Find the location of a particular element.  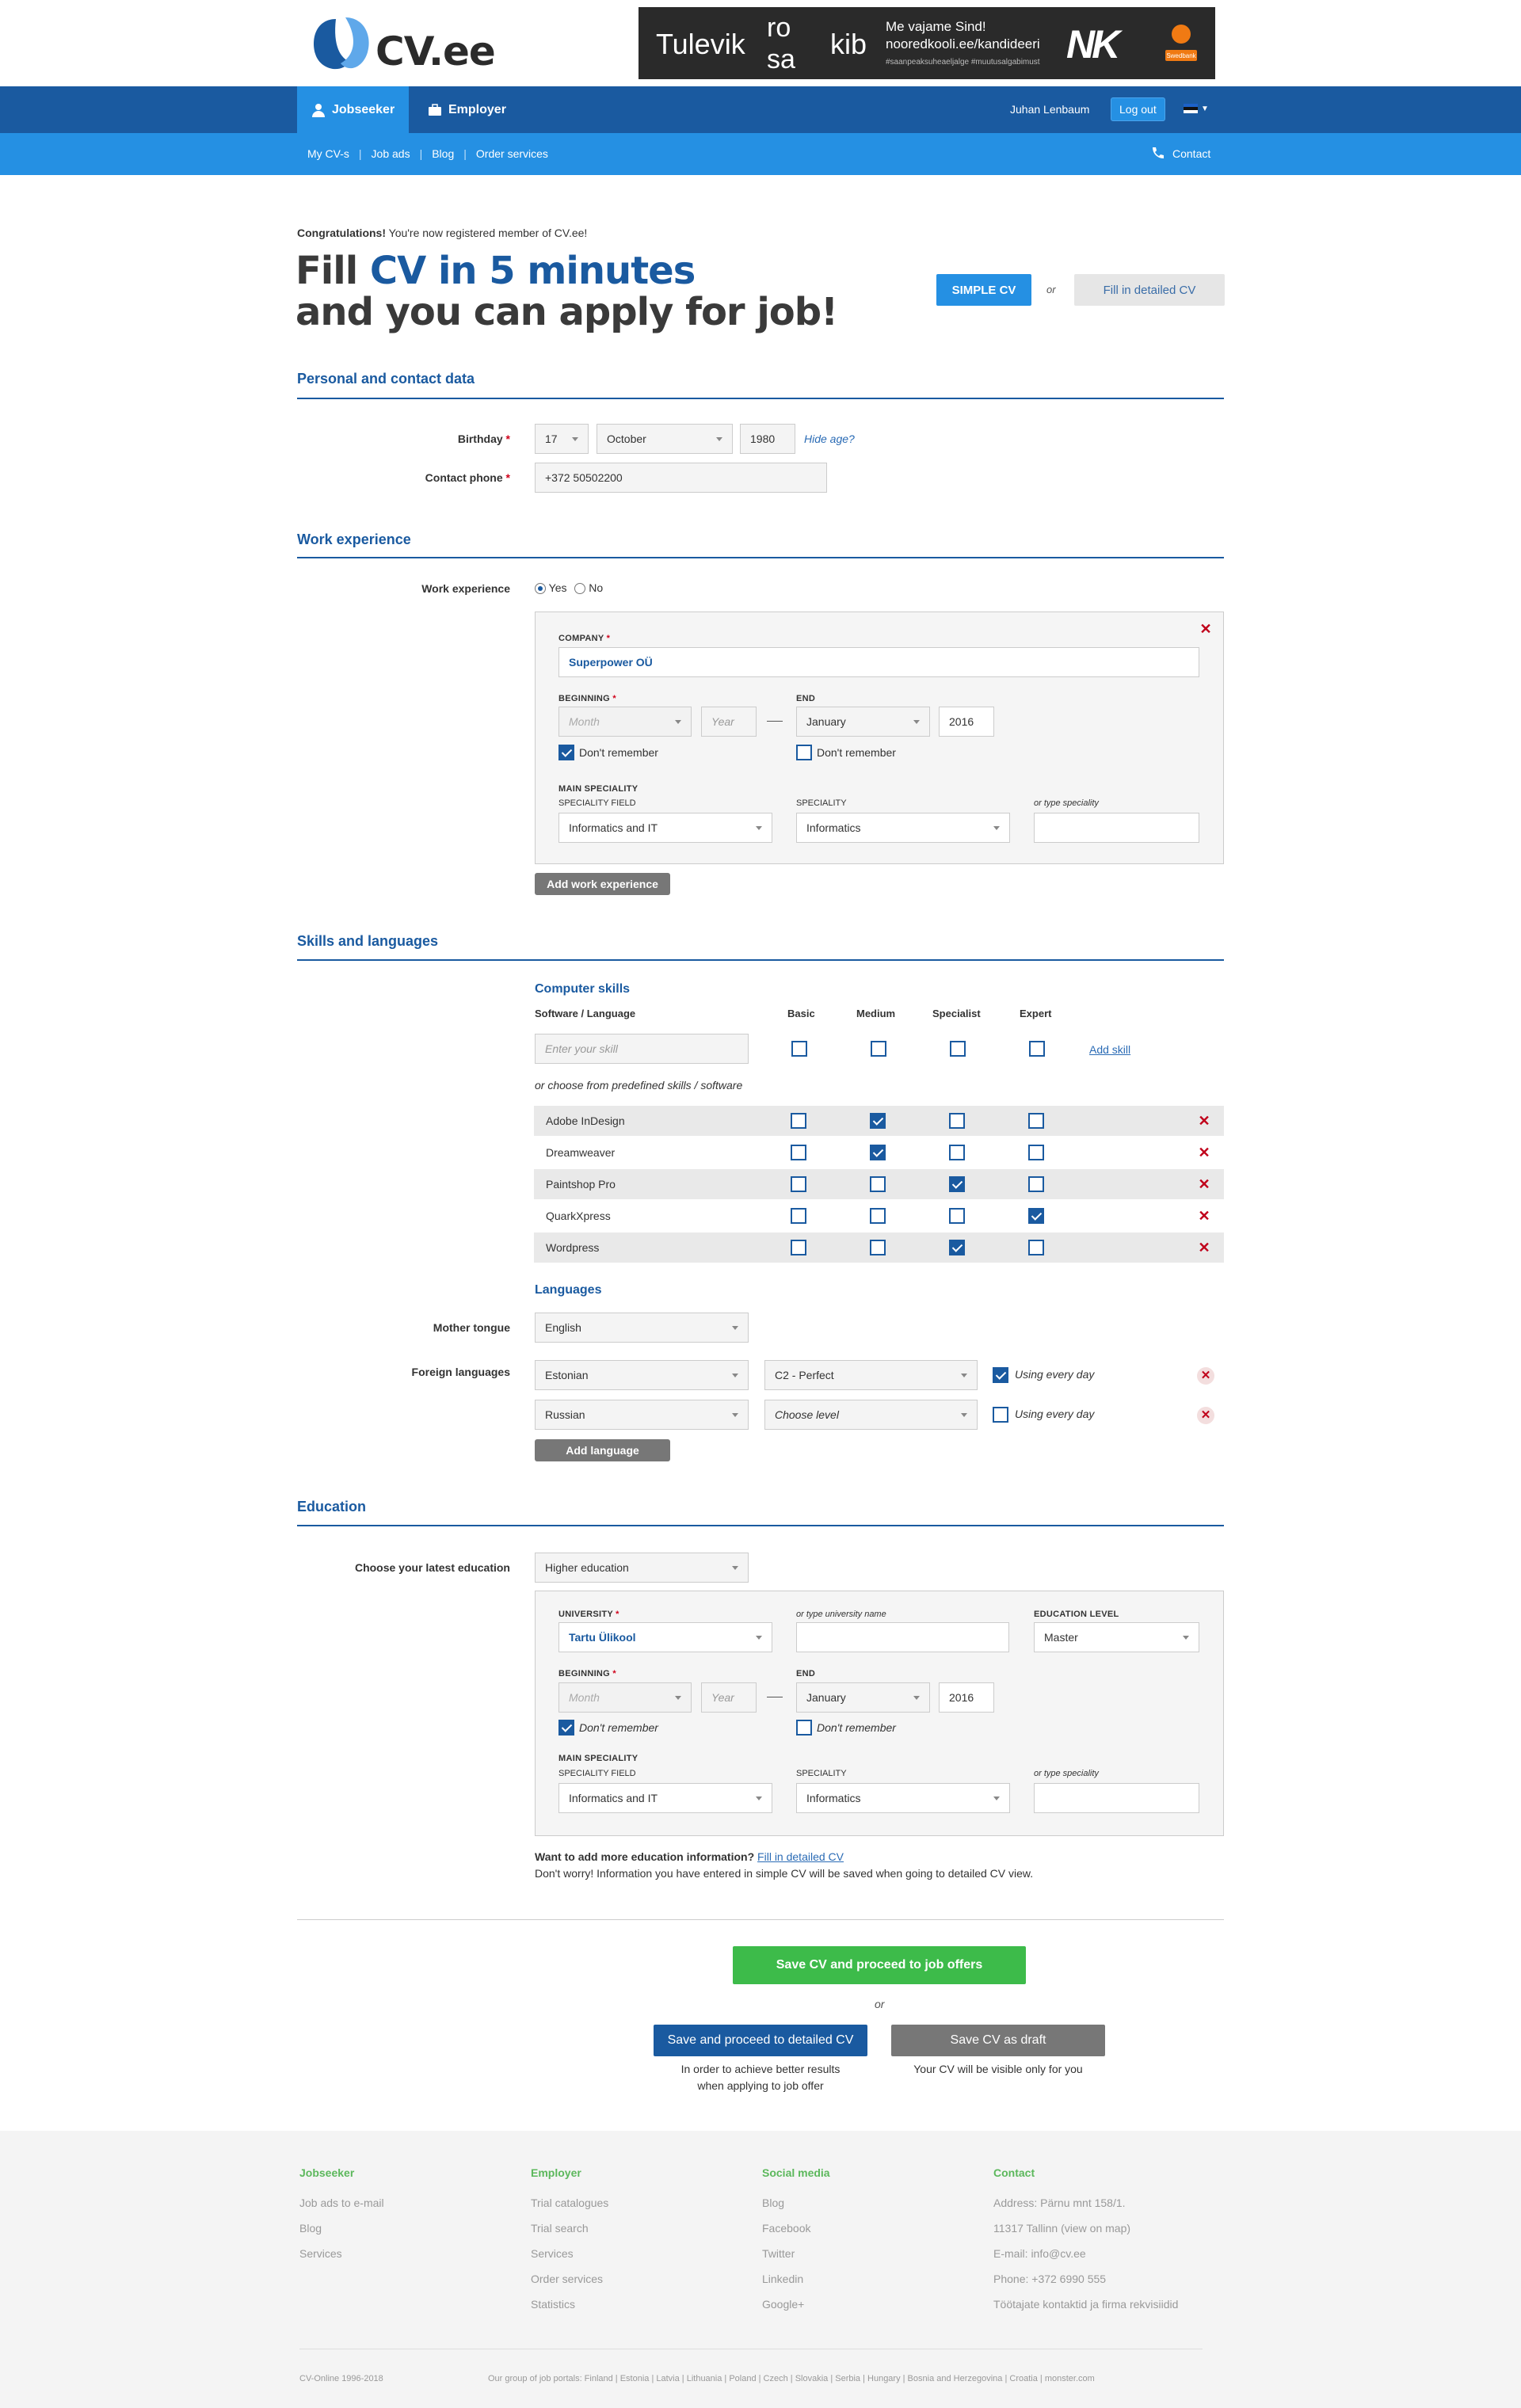

footer-link: Facebook is located at coordinates (796, 2228).